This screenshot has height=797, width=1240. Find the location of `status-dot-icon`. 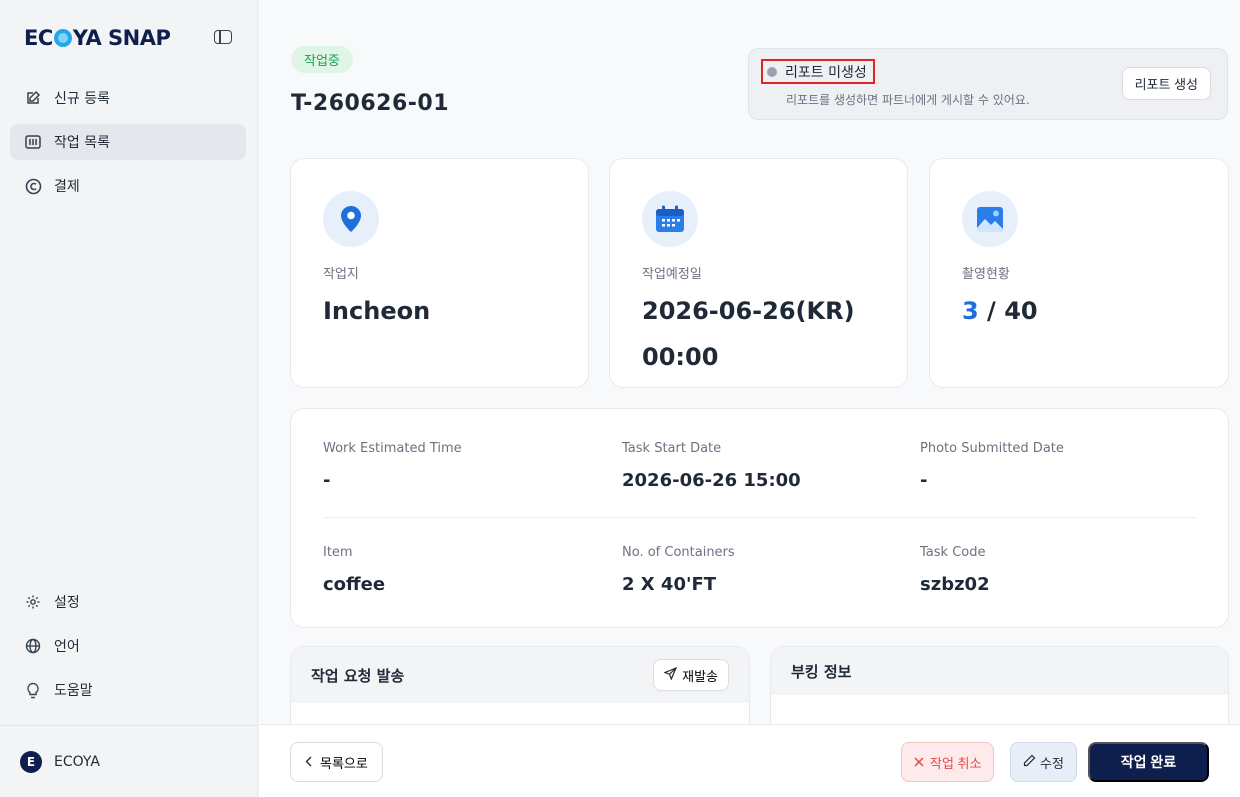

status-dot-icon is located at coordinates (772, 71).